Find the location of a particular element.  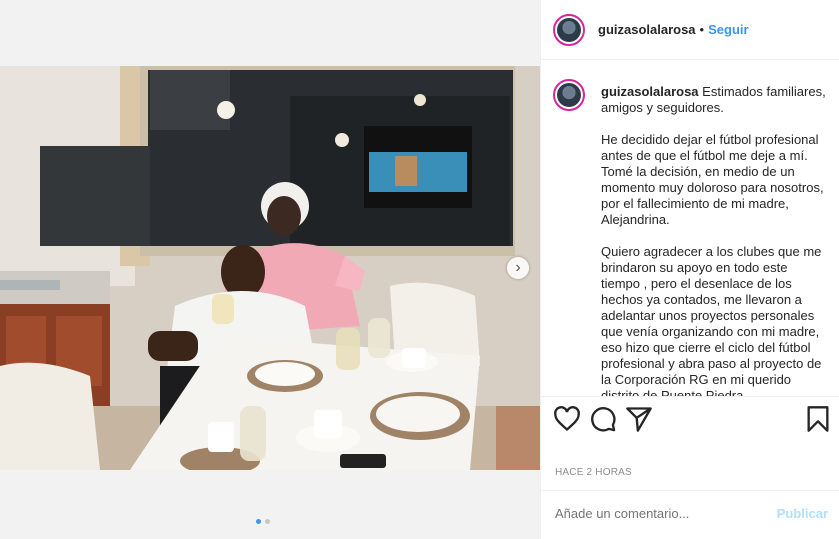

post-timestamp: HACE 2 HORAS is located at coordinates (593, 472).